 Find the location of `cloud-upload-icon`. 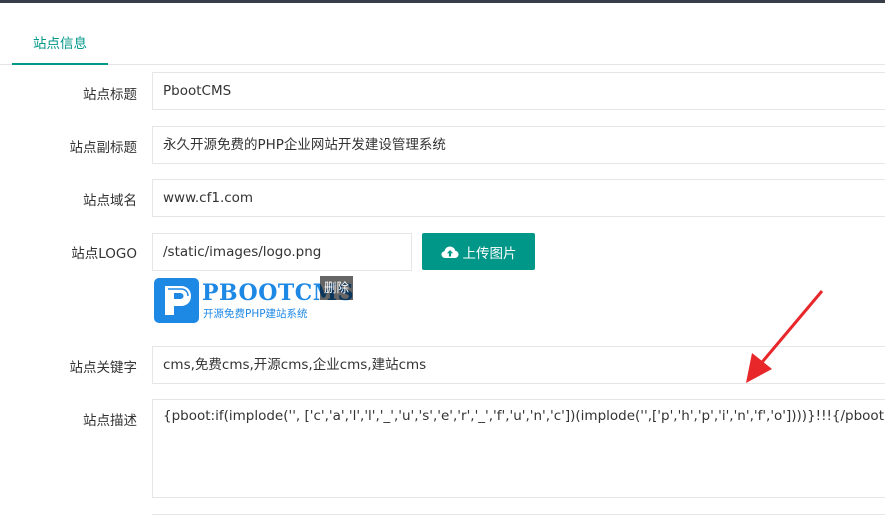

cloud-upload-icon is located at coordinates (450, 252).